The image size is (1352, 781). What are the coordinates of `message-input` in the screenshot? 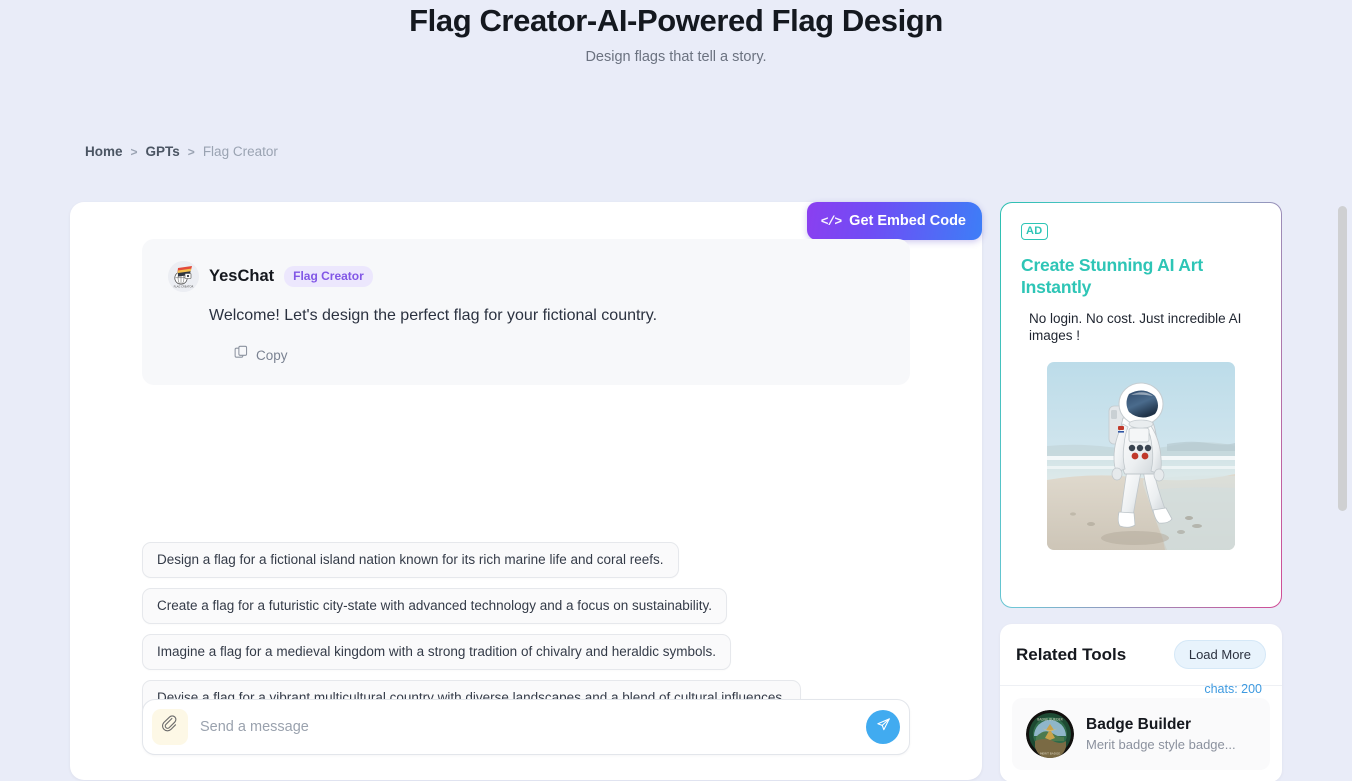 It's located at (527, 727).